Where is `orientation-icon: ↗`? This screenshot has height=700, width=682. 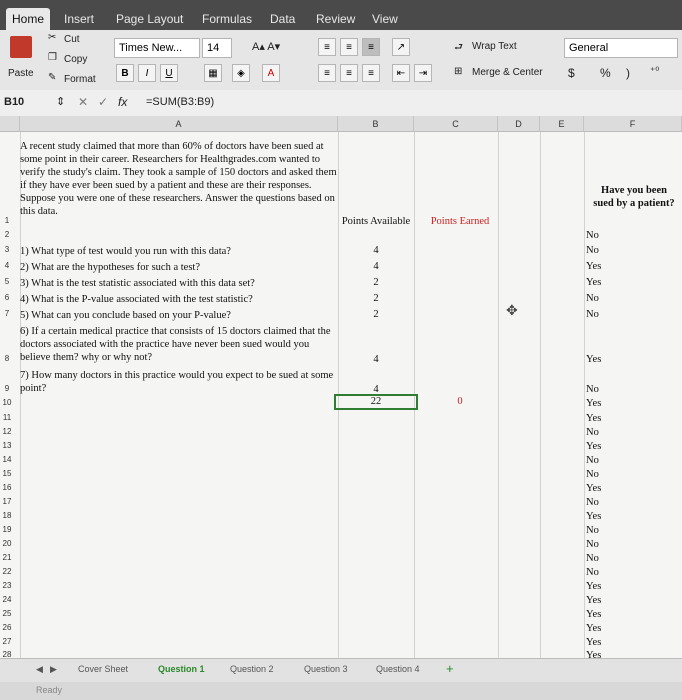 orientation-icon: ↗ is located at coordinates (401, 47).